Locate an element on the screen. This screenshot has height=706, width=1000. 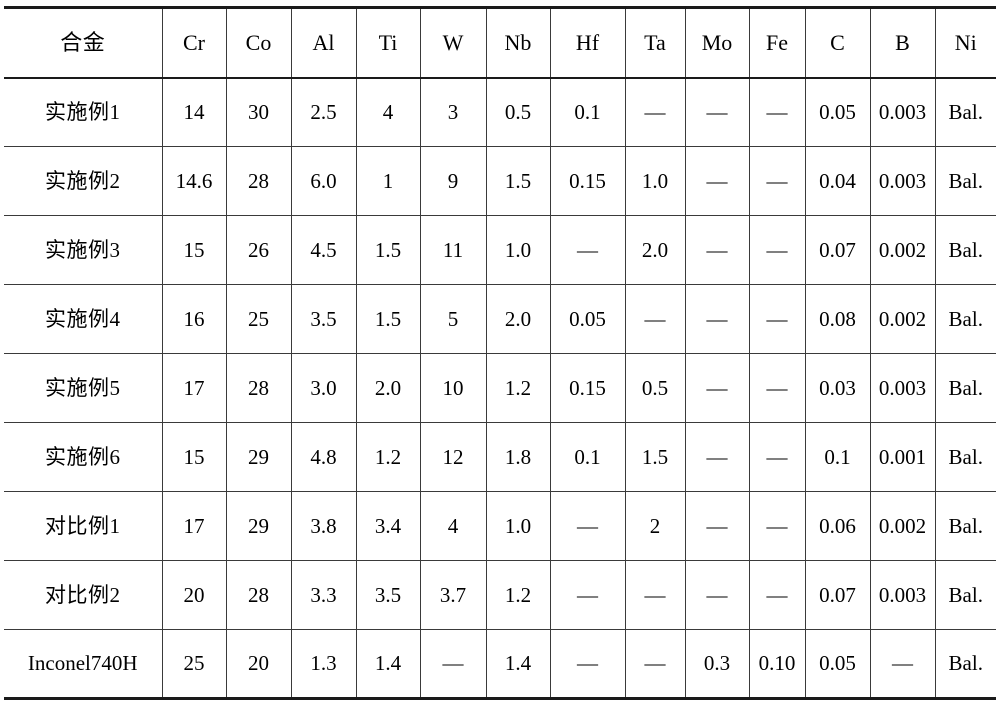
cell-cr: 16 is located at coordinates (194, 319).